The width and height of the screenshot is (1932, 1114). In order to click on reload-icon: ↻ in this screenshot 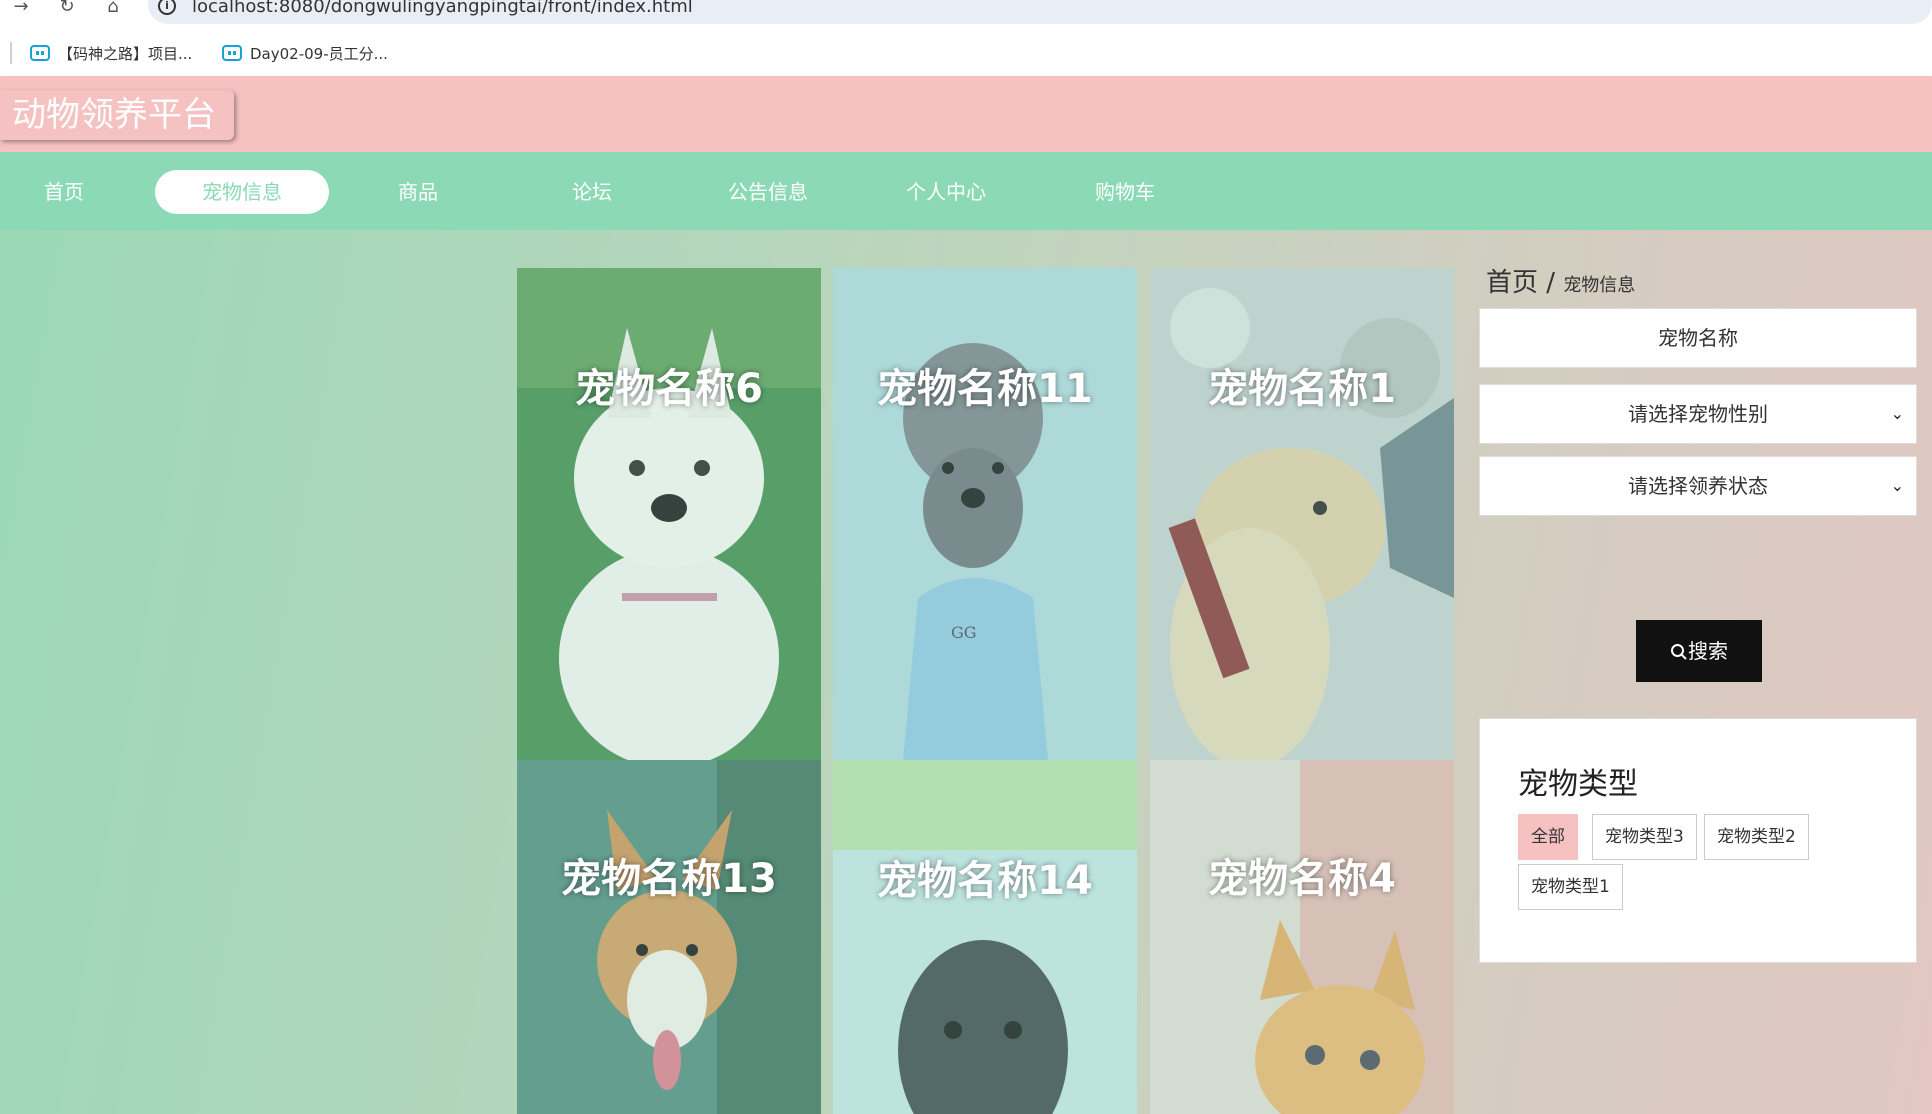, I will do `click(67, 9)`.